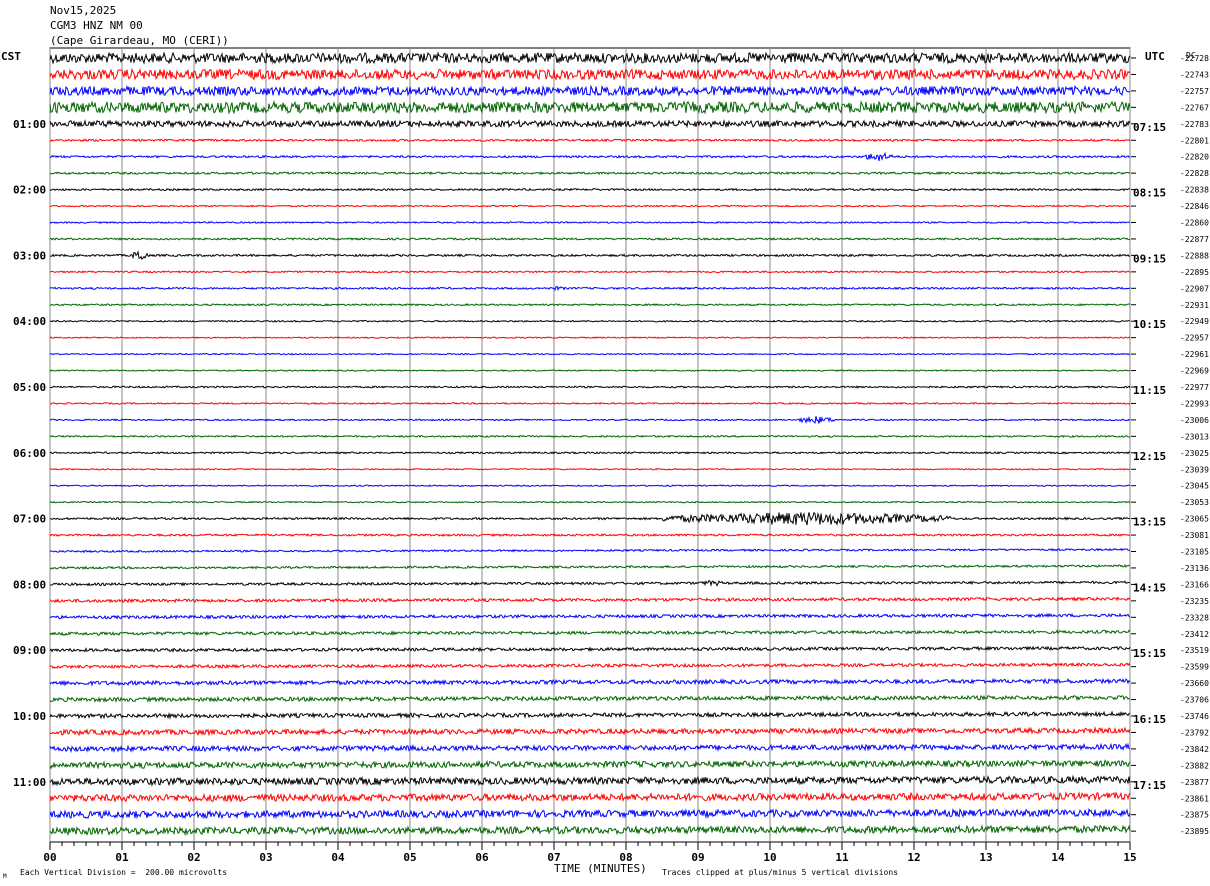 This screenshot has height=886, width=1210. I want to click on right-hour-label: 15:15, so click(1149, 653).